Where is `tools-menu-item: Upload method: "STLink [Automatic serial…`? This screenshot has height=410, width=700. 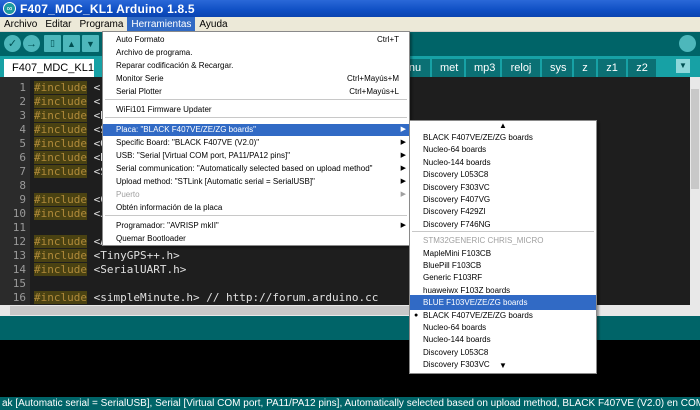 tools-menu-item: Upload method: "STLink [Automatic serial… is located at coordinates (256, 182).